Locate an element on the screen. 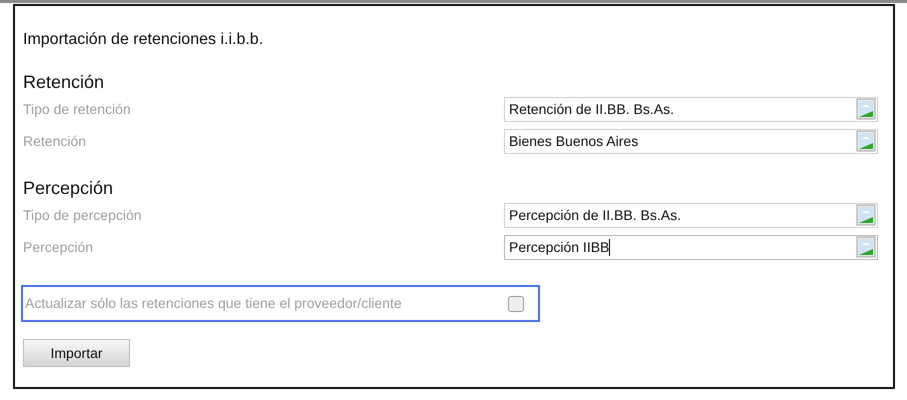  input-field: Bienes Buenos Aires is located at coordinates (691, 141).